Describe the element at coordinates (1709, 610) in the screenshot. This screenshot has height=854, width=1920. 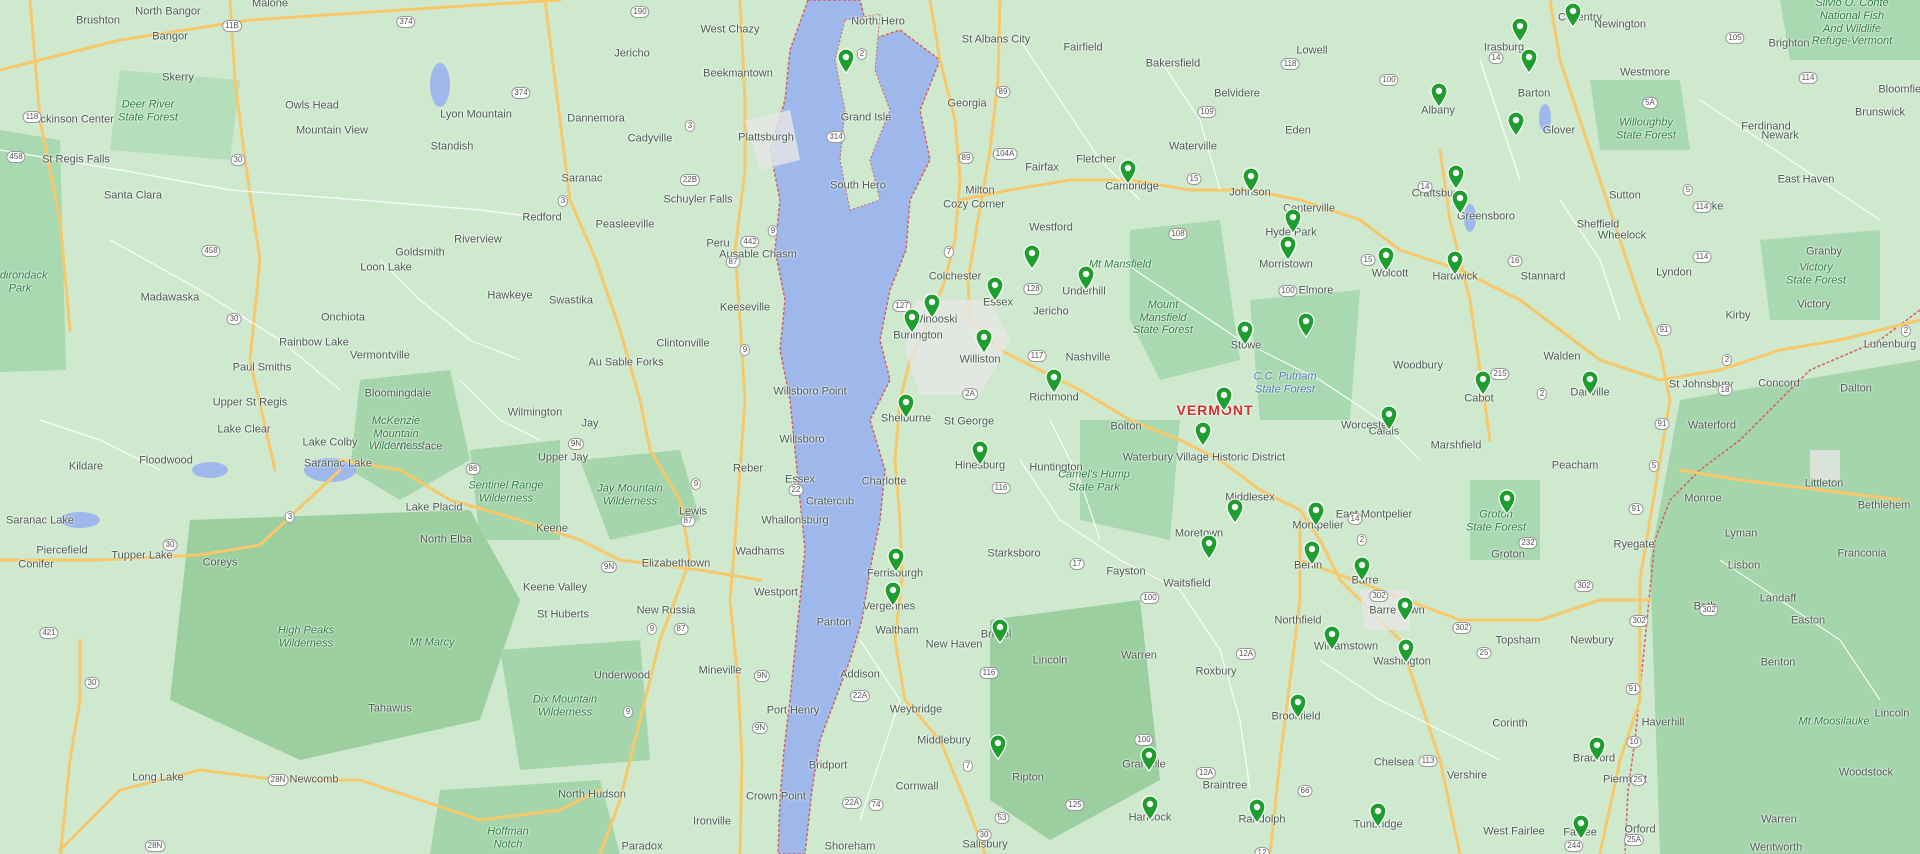
I see `route-shield: 302` at that location.